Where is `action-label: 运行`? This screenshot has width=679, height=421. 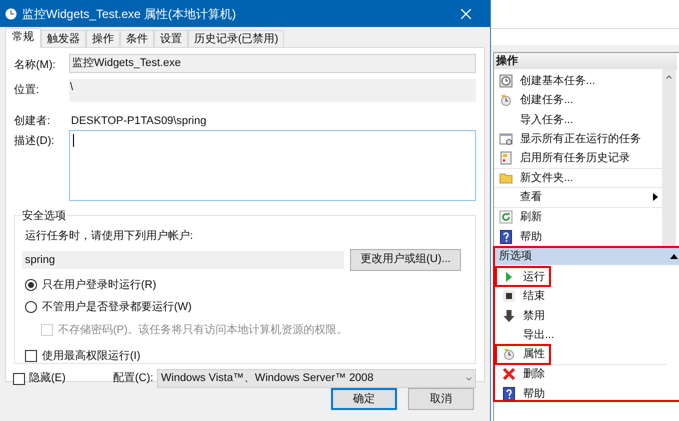
action-label: 运行 is located at coordinates (534, 277).